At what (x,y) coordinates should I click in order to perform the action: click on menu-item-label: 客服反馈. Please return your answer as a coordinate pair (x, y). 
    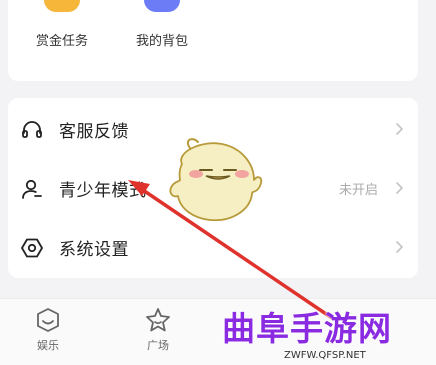
    Looking at the image, I should click on (94, 132).